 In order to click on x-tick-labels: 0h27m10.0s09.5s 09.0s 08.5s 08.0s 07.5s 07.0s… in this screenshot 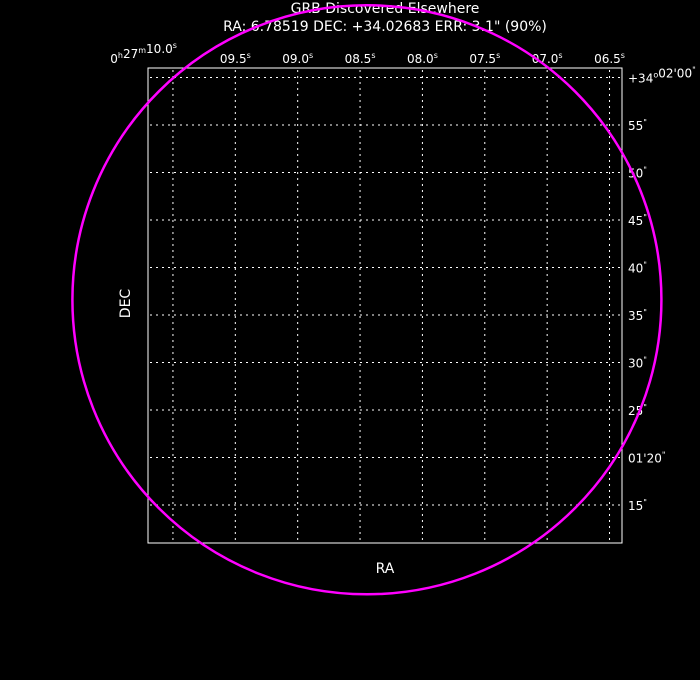, I will do `click(367, 53)`.